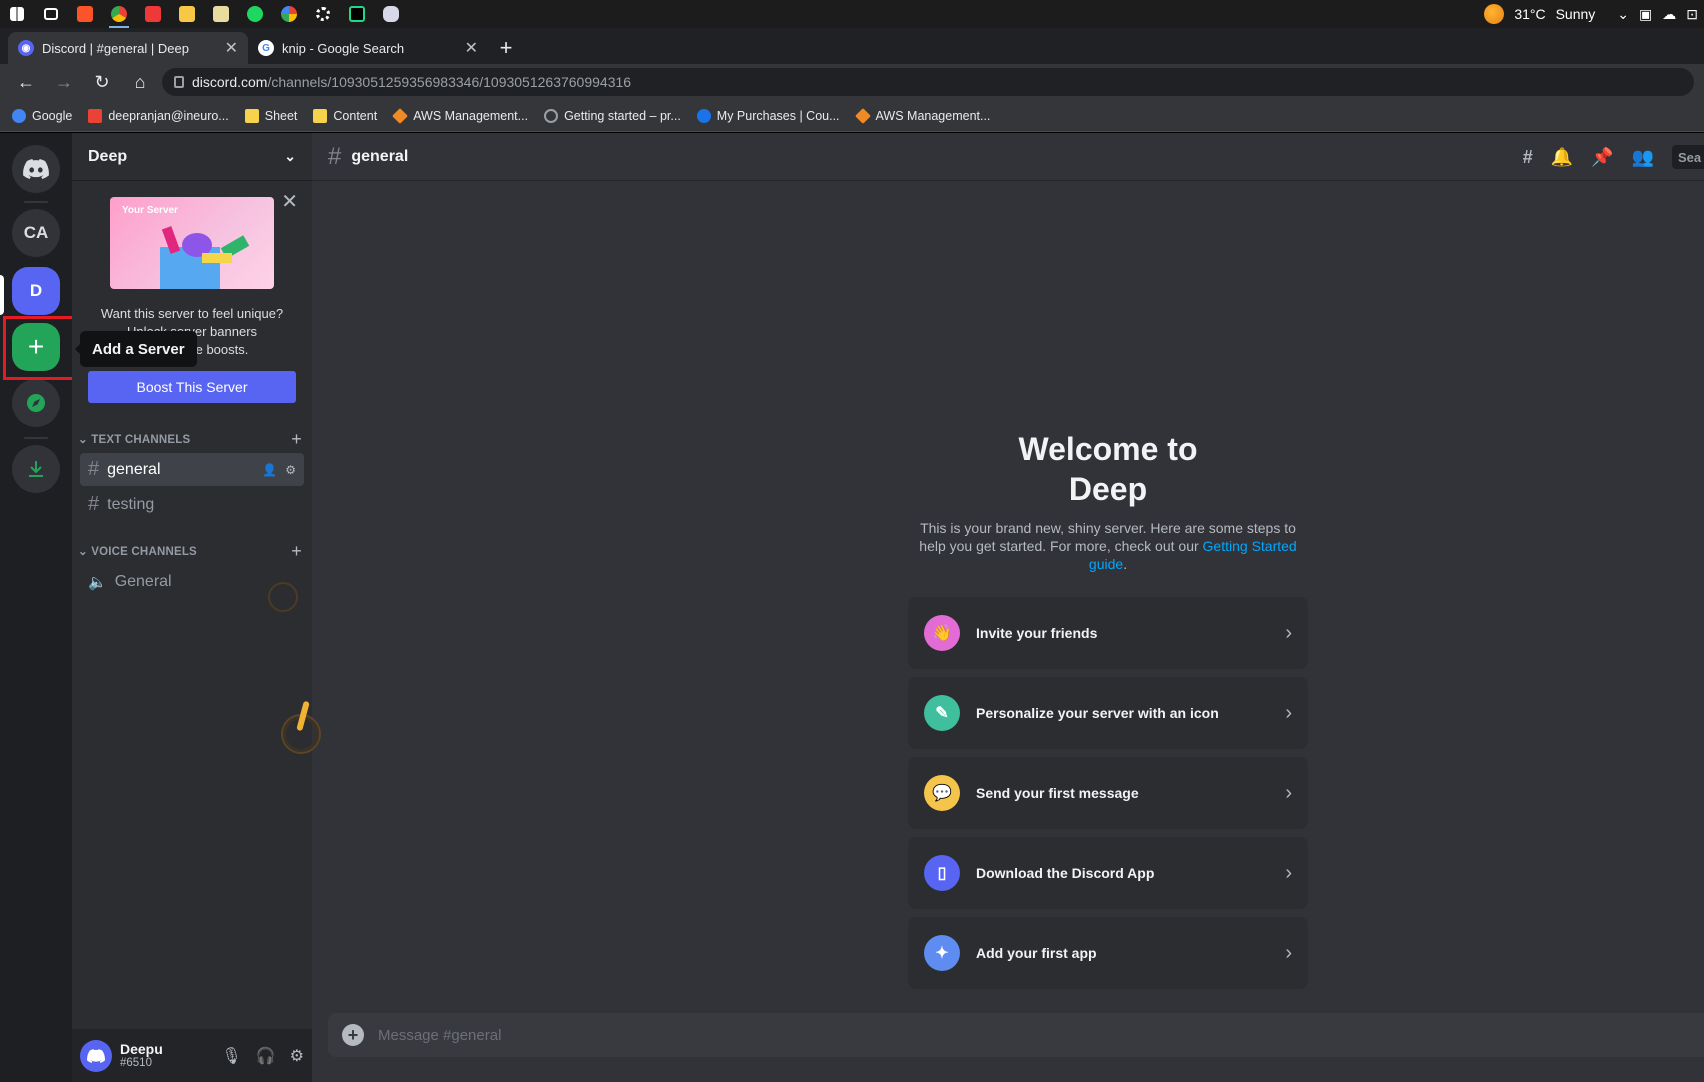 The image size is (1704, 1082). Describe the element at coordinates (64, 82) in the screenshot. I see `forward-button: →` at that location.